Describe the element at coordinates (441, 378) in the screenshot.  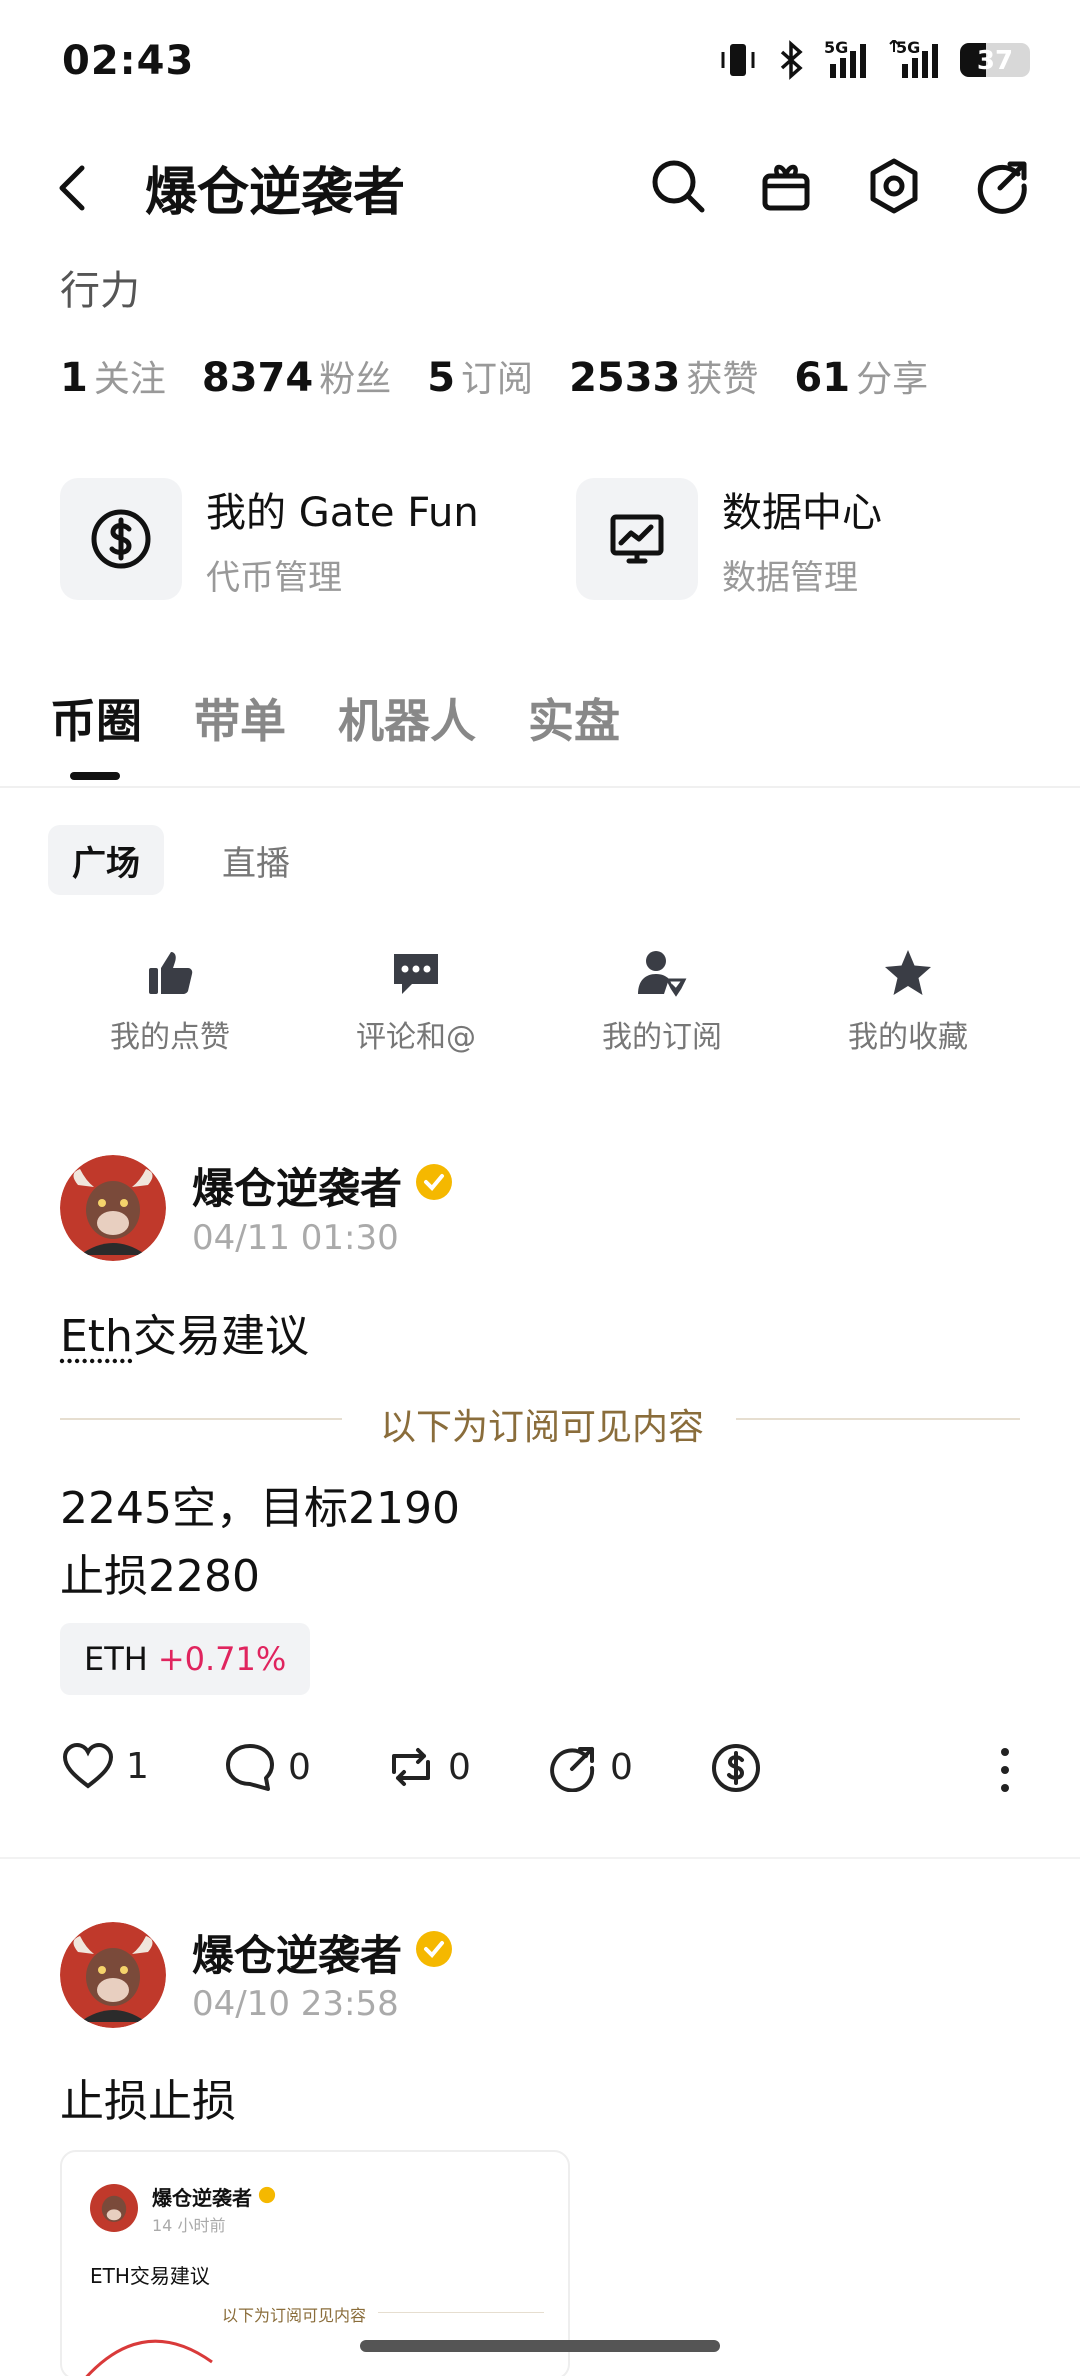
I see `stat-value: 5` at that location.